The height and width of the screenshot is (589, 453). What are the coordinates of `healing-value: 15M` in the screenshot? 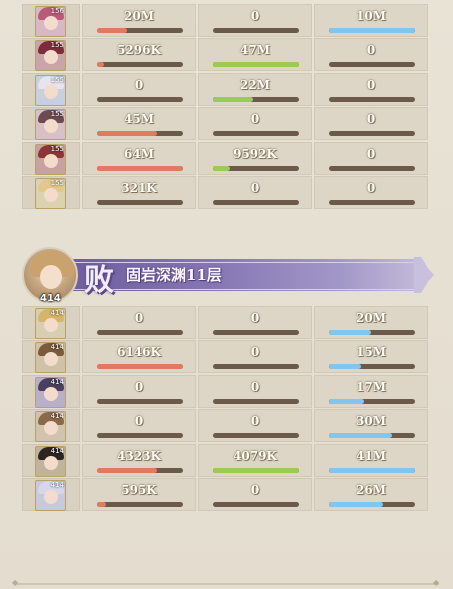 It's located at (371, 352).